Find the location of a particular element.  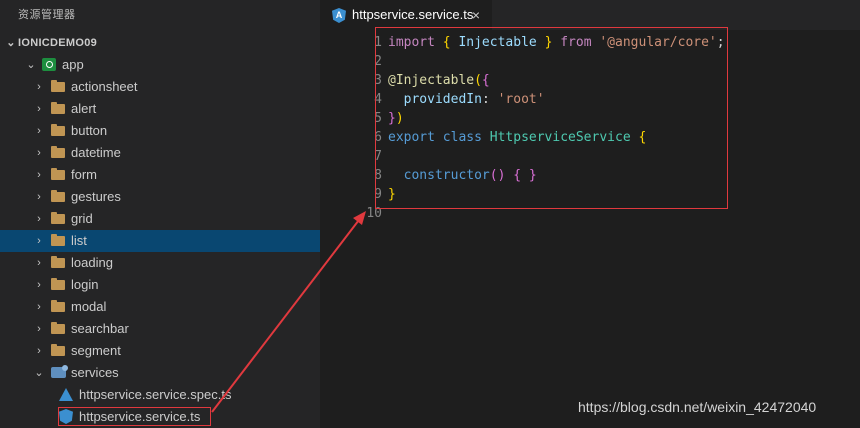

tab-bar: A httpservice.service.ts × is located at coordinates (590, 15).